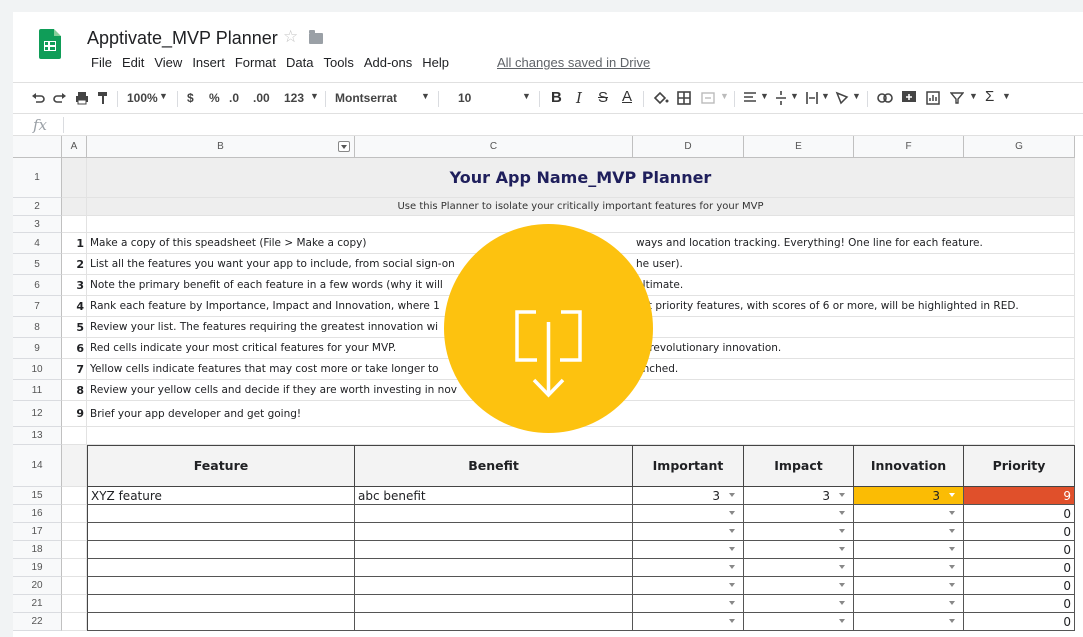 The height and width of the screenshot is (637, 1083). I want to click on cell-a2, so click(74, 207).